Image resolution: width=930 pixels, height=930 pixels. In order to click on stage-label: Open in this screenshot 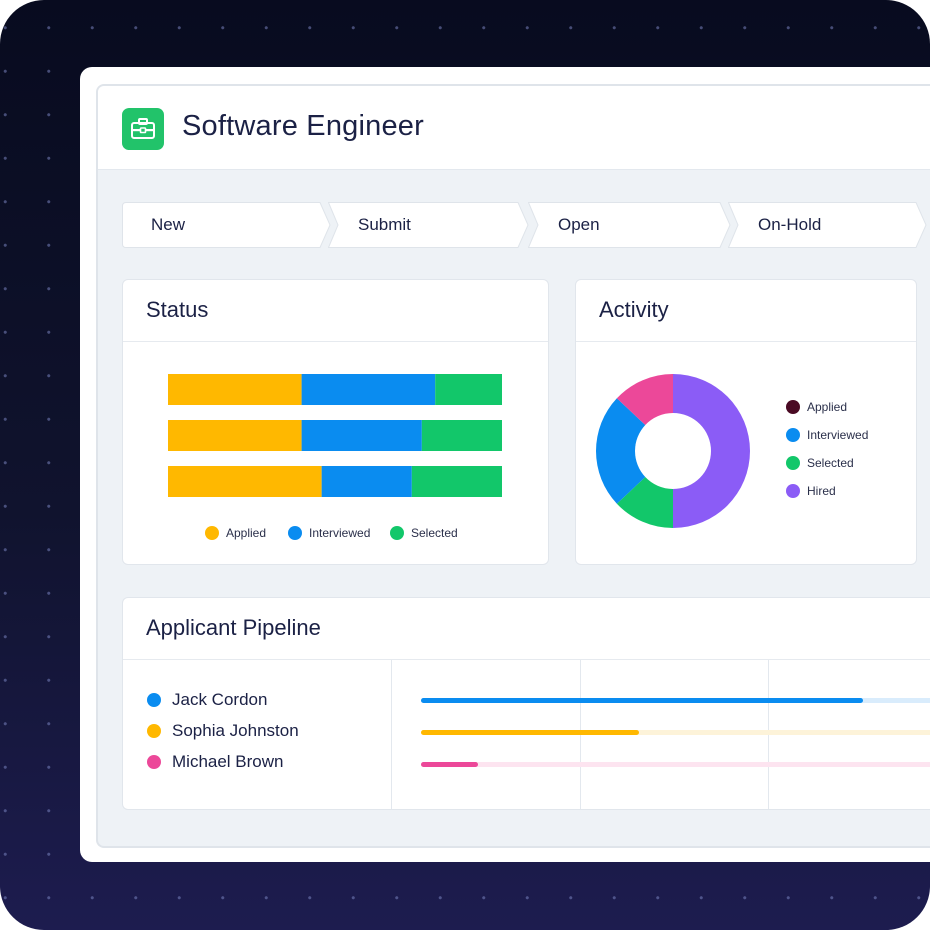, I will do `click(579, 224)`.